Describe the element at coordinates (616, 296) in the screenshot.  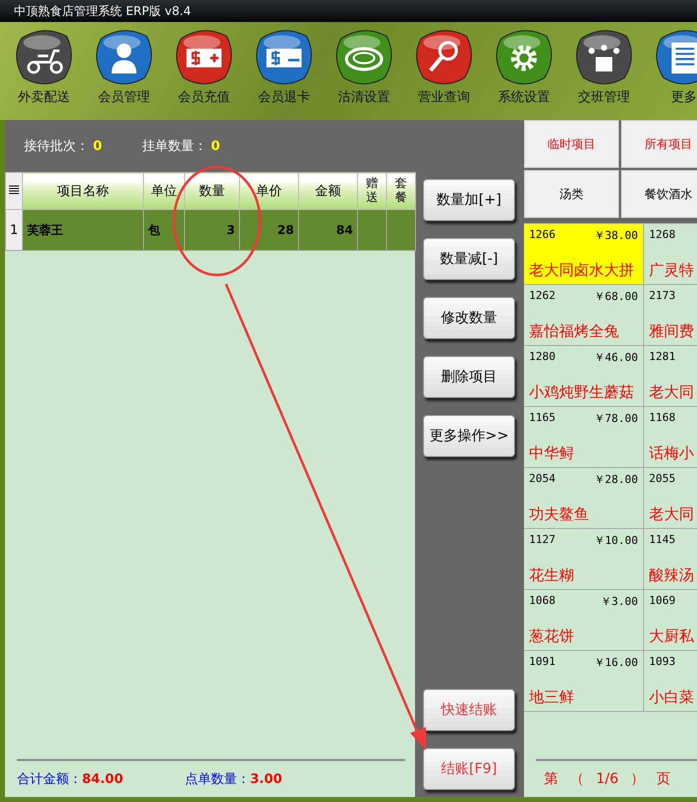
I see `item-price: ￥68.00` at that location.